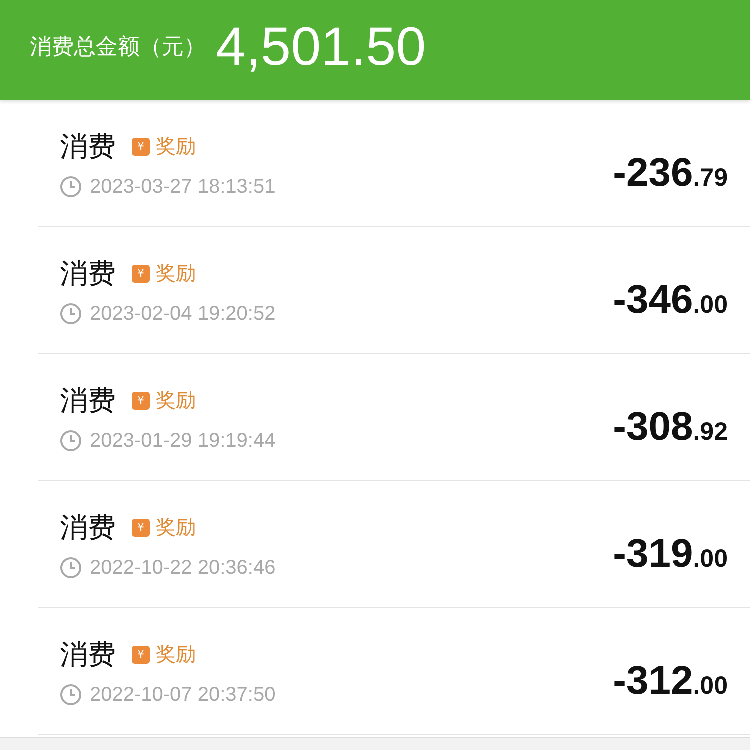  Describe the element at coordinates (321, 47) in the screenshot. I see `total-amount: 4,501.50` at that location.